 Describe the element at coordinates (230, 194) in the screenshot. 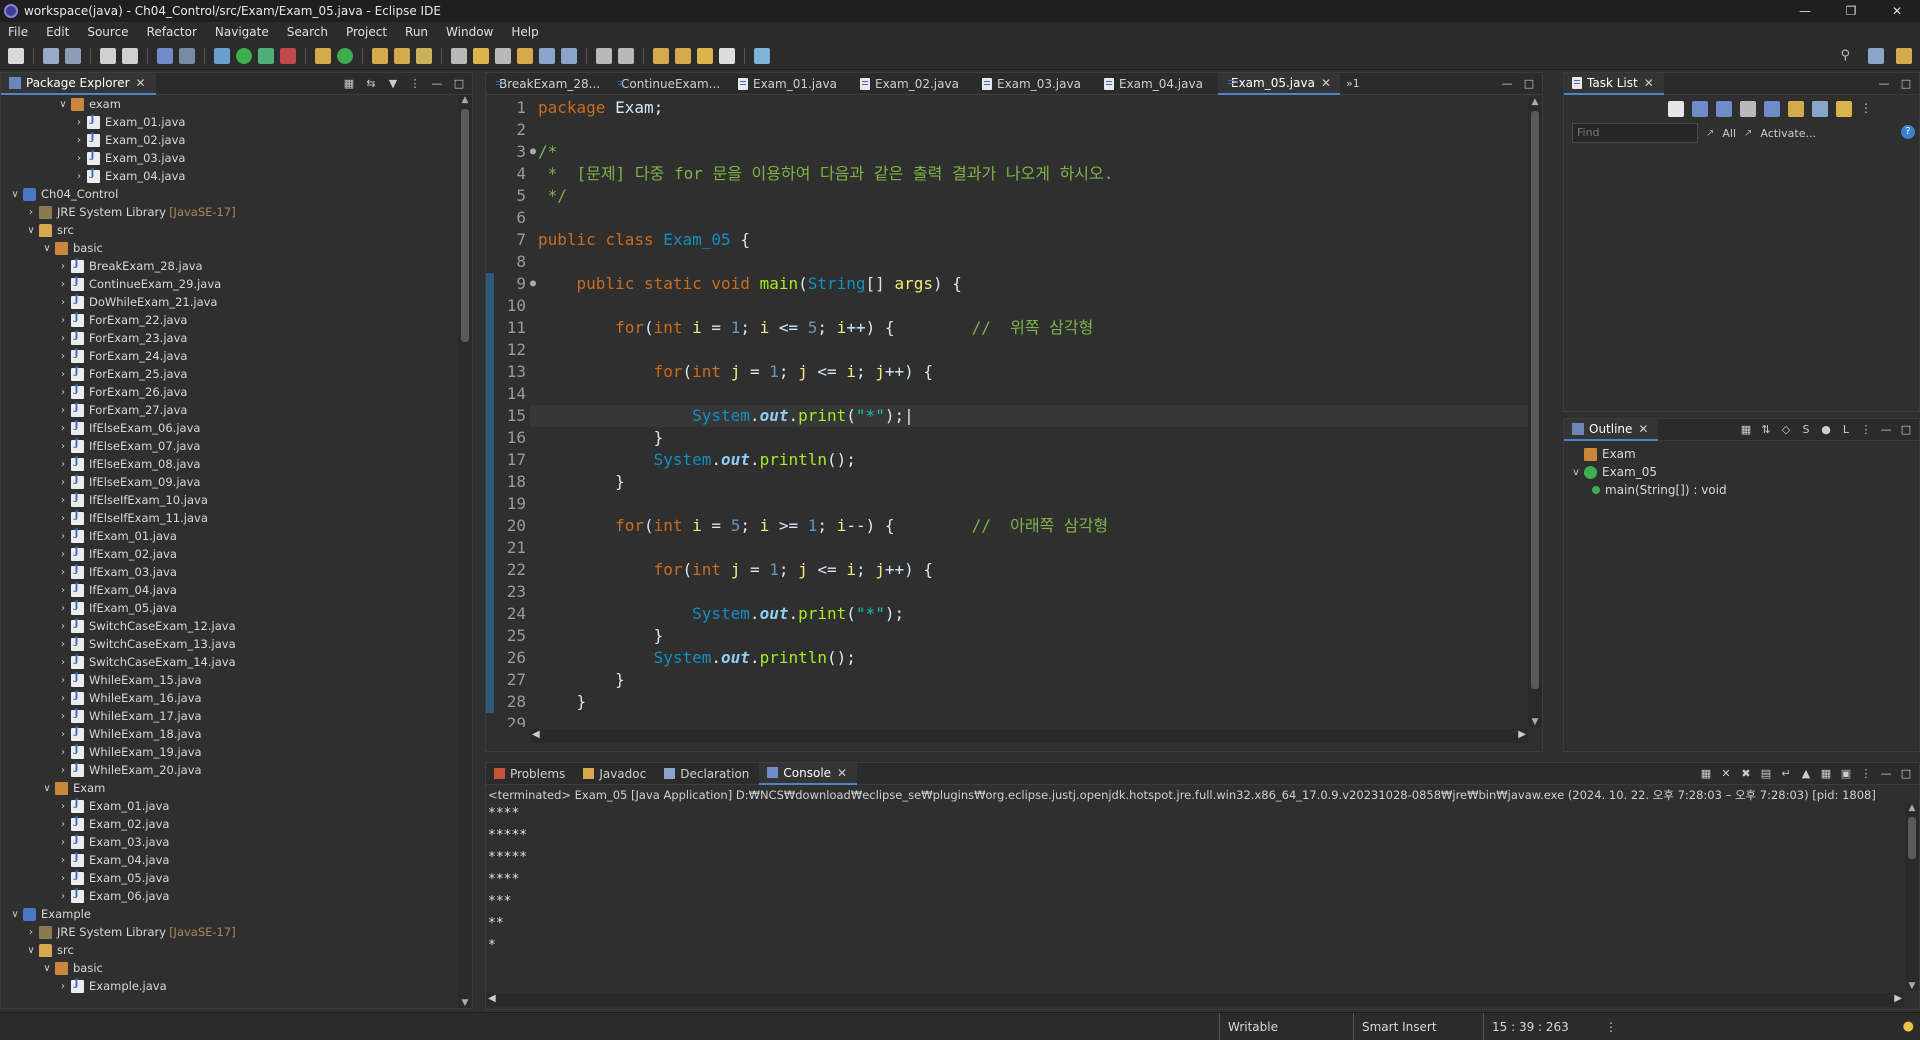

I see `tree-item: ∨ Ch04_Control` at that location.